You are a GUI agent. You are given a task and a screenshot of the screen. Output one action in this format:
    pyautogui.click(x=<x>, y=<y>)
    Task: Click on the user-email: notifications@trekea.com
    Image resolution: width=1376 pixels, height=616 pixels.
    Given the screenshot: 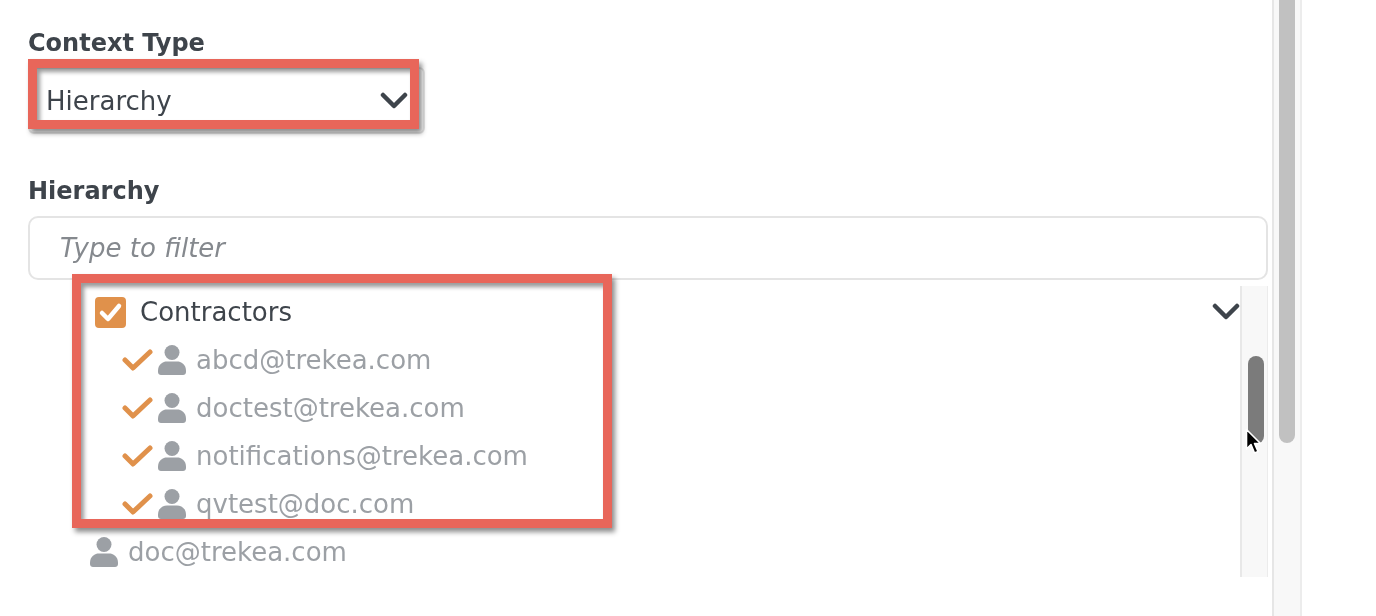 What is the action you would take?
    pyautogui.click(x=362, y=456)
    